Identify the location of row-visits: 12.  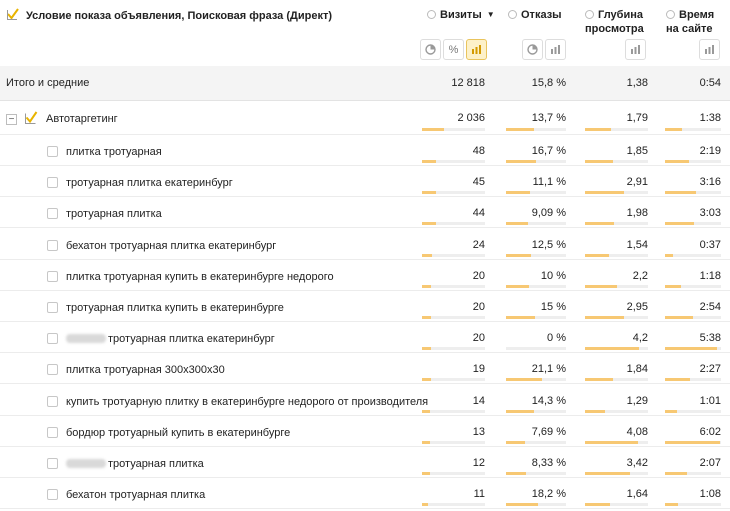
(478, 463).